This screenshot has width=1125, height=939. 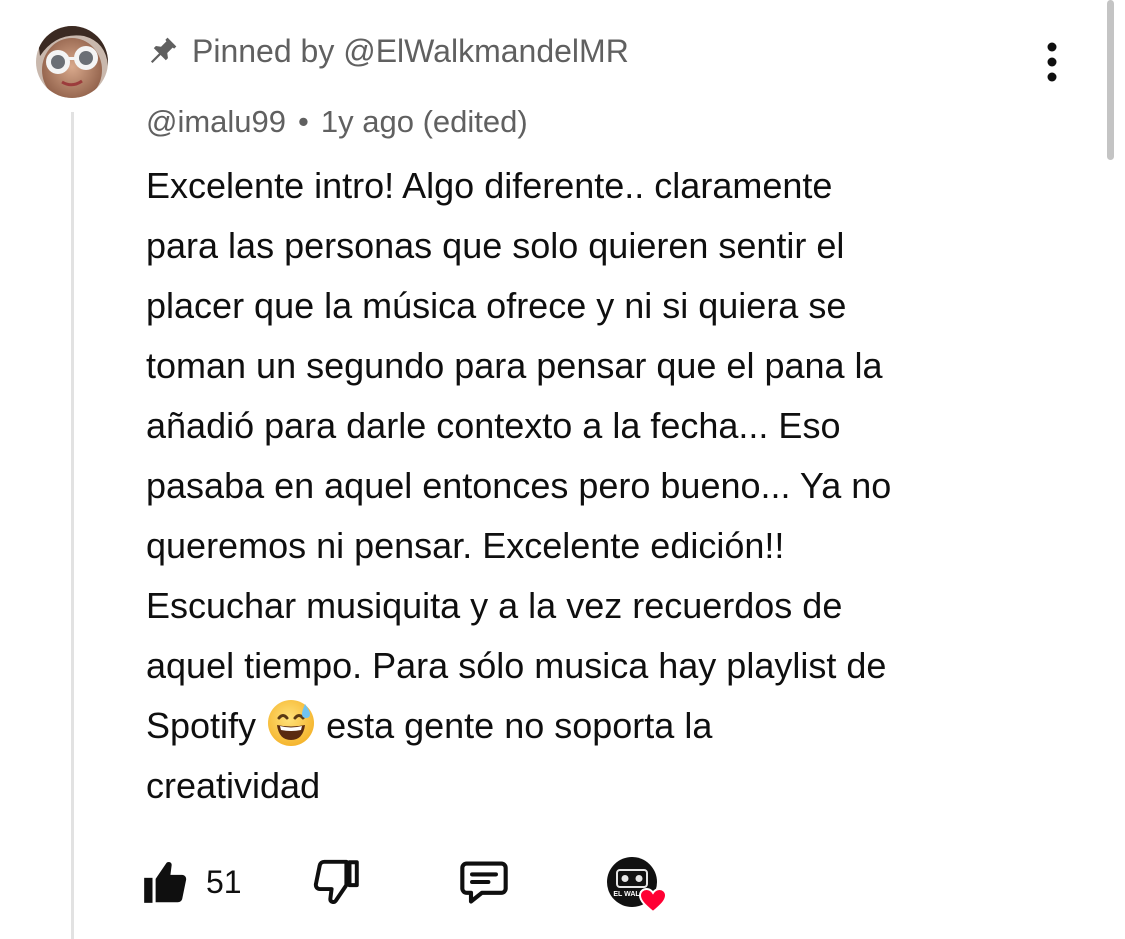 What do you see at coordinates (191, 882) in the screenshot?
I see `like-button: 51` at bounding box center [191, 882].